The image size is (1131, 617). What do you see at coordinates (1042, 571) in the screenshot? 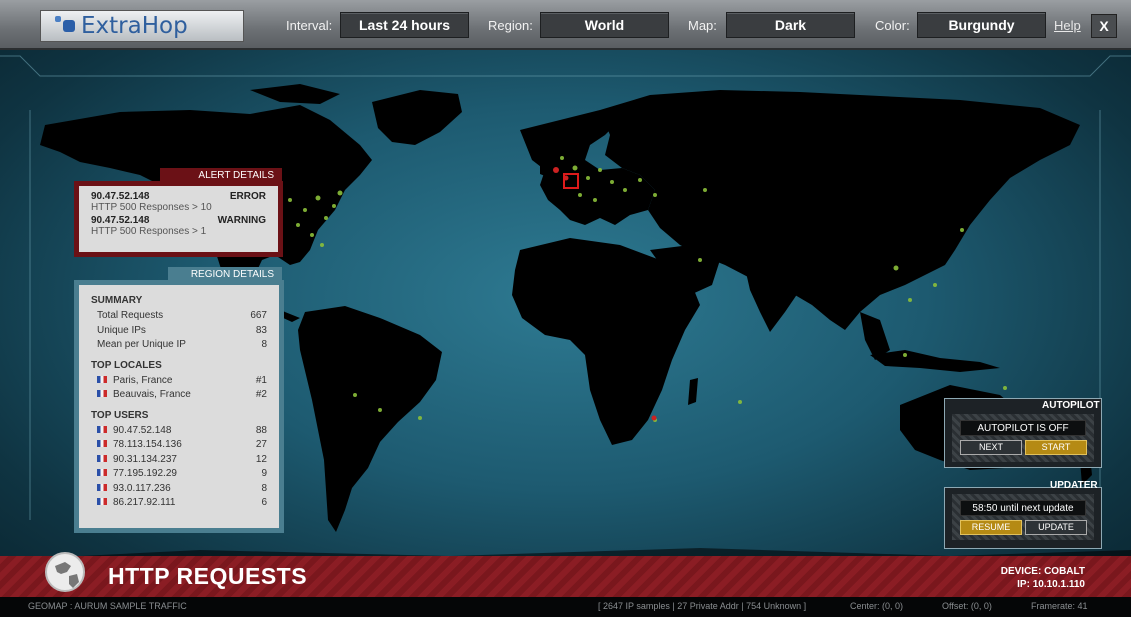
I see `device-name: DEVICE: COBALT` at bounding box center [1042, 571].